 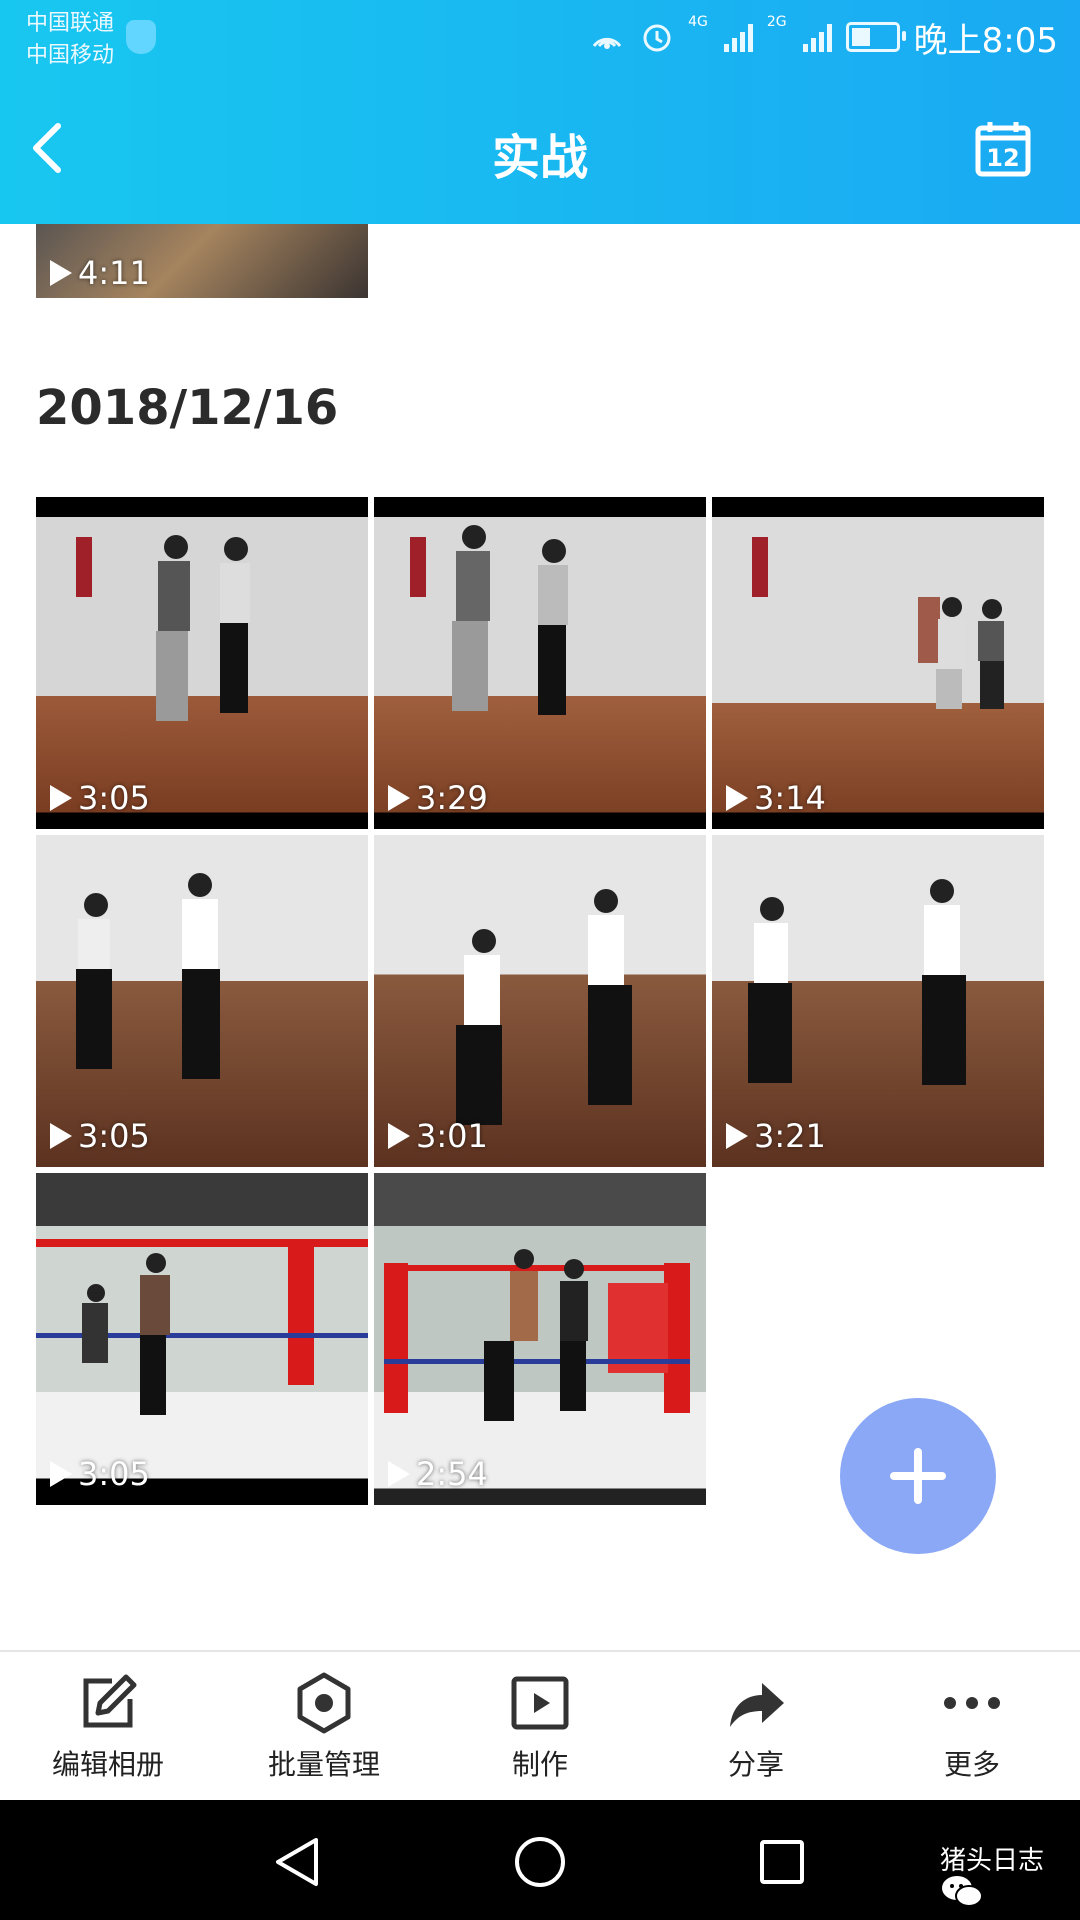 I want to click on duration-label: 3:21, so click(x=776, y=1136).